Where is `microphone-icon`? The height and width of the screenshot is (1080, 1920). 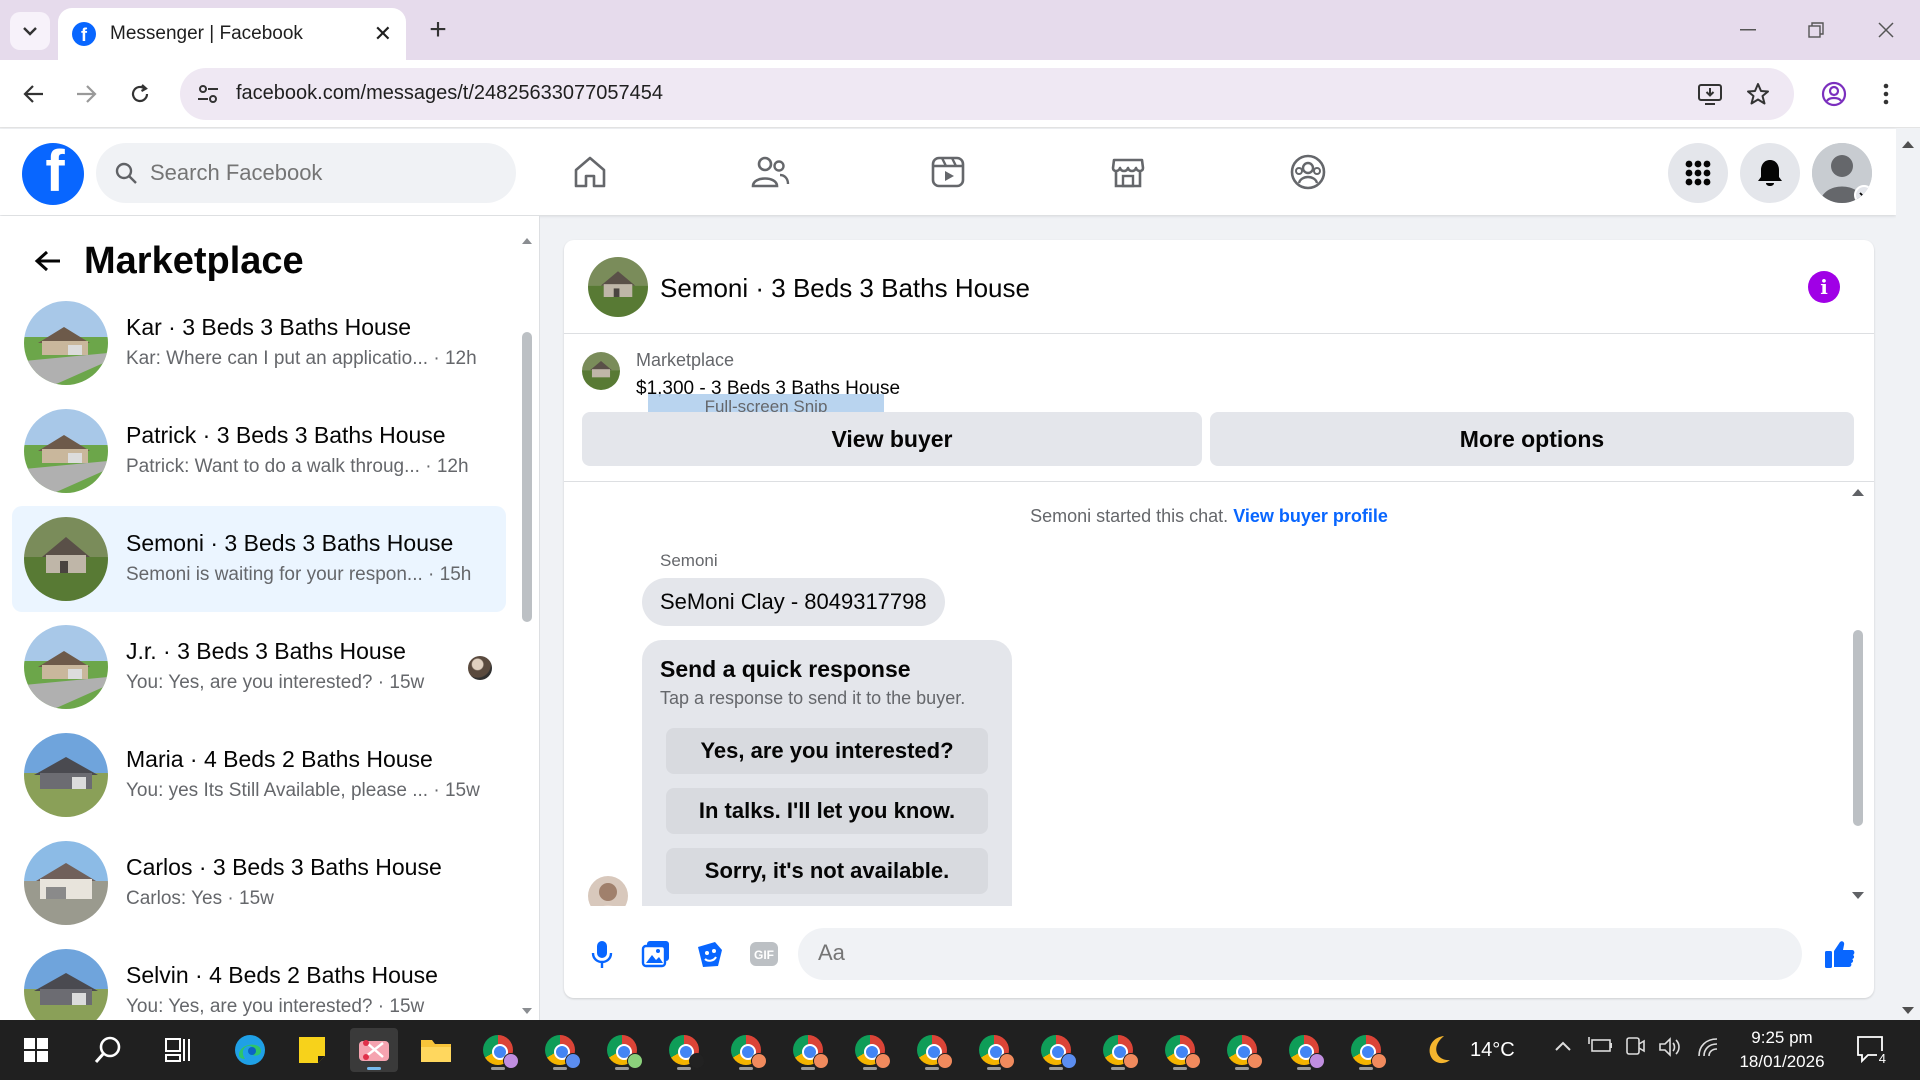
microphone-icon is located at coordinates (602, 954).